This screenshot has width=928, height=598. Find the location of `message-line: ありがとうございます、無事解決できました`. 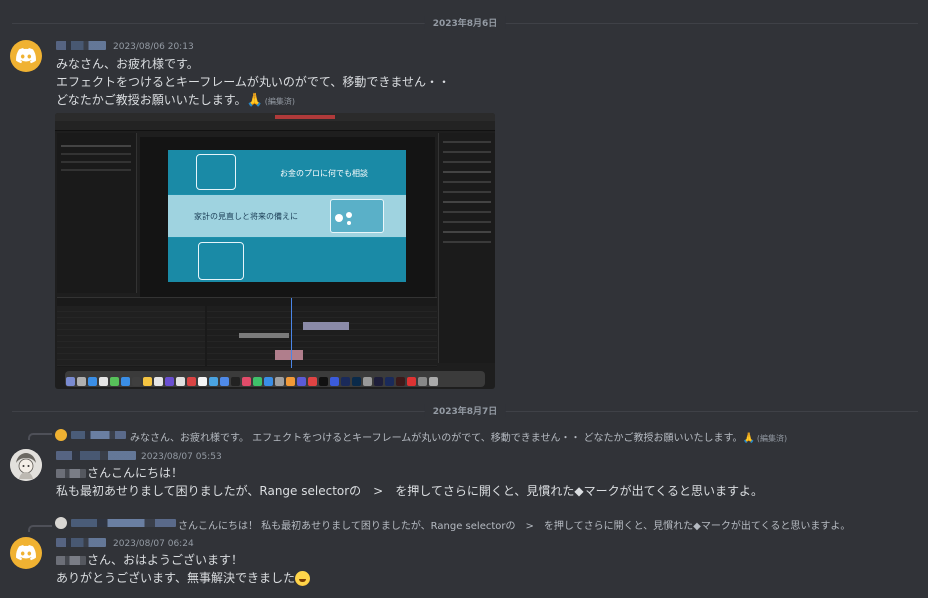

message-line: ありがとうございます、無事解決できました is located at coordinates (183, 578).